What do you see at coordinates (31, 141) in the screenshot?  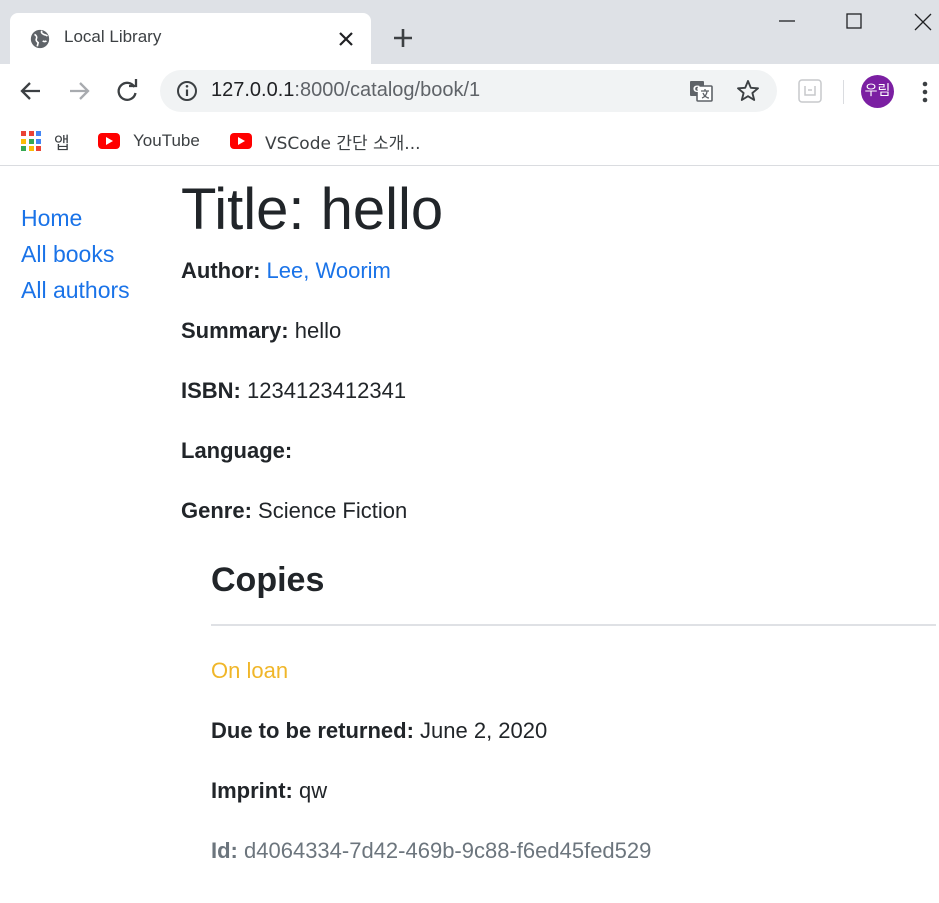 I see `apps-grid-icon` at bounding box center [31, 141].